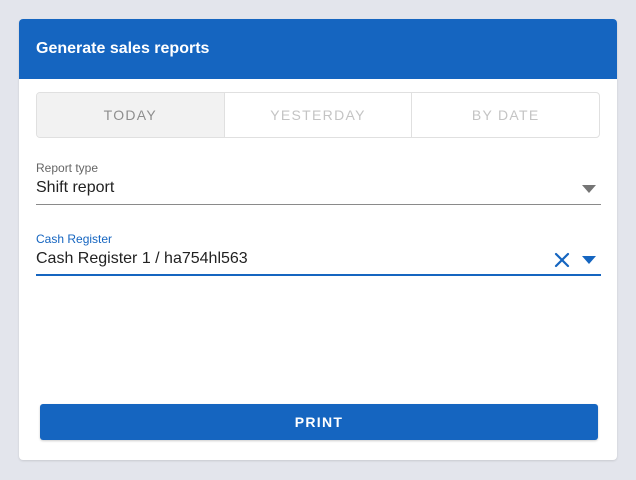  Describe the element at coordinates (142, 258) in the screenshot. I see `cash-register-value: Cash Register 1 / ha754hl563` at that location.